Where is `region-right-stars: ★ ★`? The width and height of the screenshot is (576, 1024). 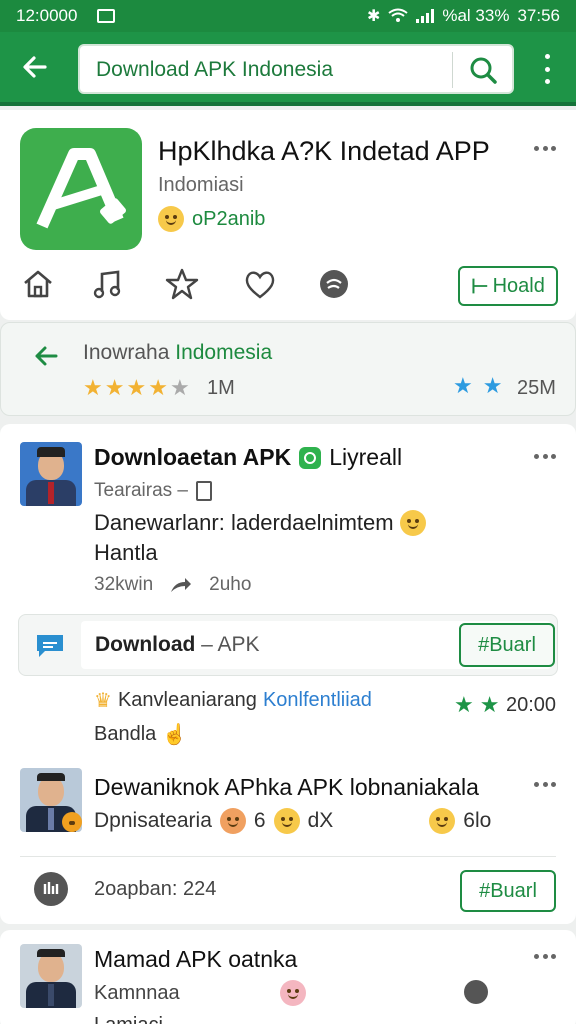 region-right-stars: ★ ★ is located at coordinates (478, 385).